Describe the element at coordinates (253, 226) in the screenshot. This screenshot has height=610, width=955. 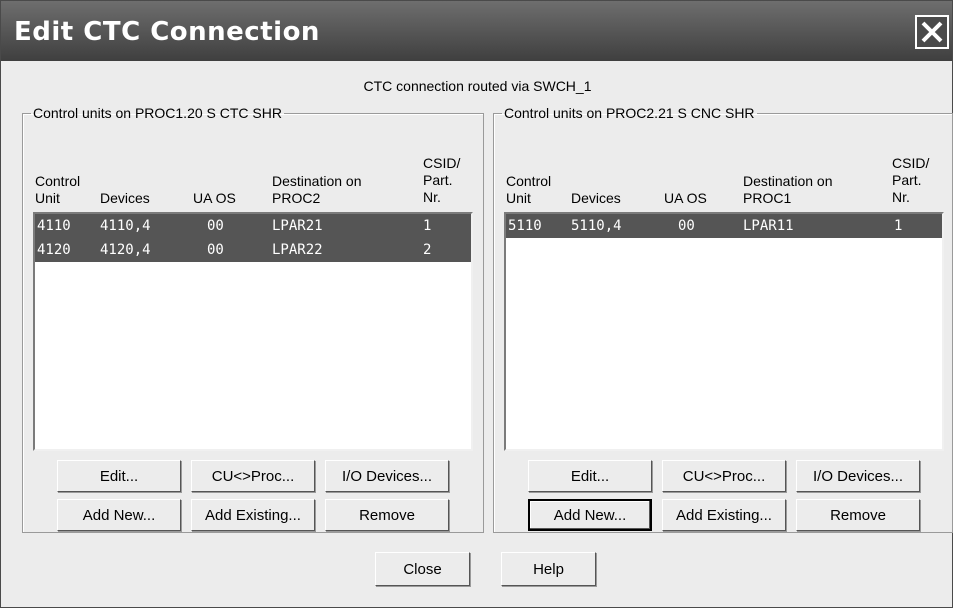
I see `table-row: 4110 4110,4 00 LPAR21 1` at that location.